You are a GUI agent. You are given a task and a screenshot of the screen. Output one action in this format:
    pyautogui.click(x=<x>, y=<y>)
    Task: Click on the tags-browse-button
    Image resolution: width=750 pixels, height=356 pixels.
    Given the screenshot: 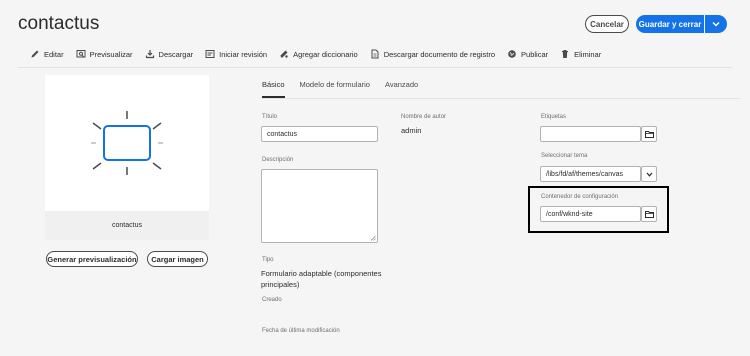 What is the action you would take?
    pyautogui.click(x=649, y=134)
    